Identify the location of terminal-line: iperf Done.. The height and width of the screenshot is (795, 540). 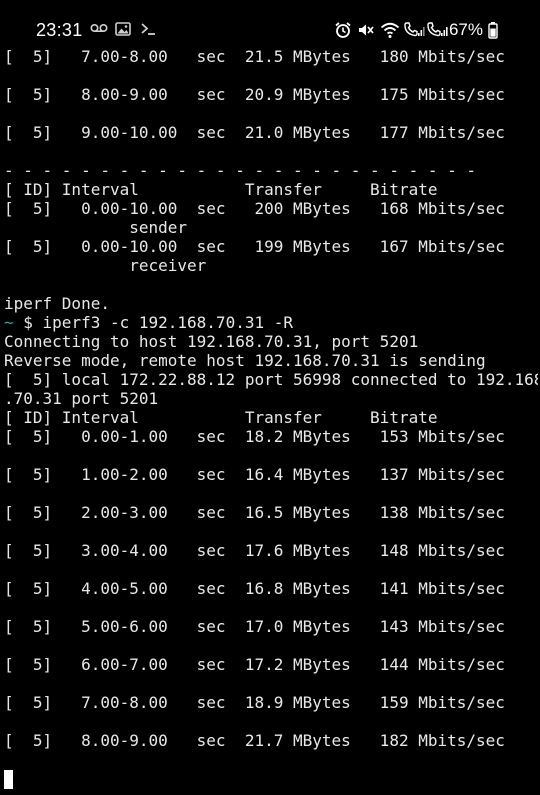
(57, 303).